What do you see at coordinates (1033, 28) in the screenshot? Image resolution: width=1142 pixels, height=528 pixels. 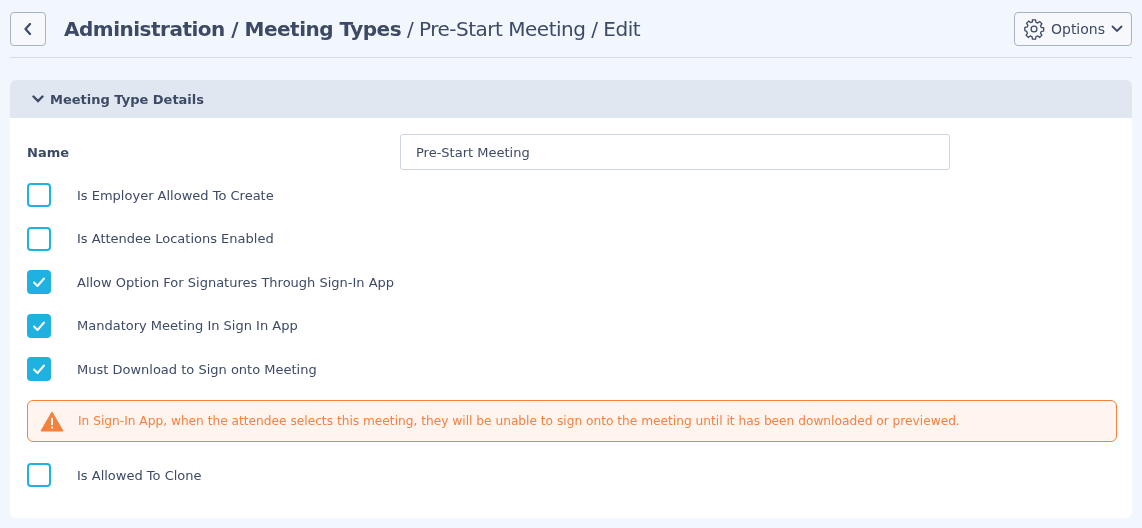 I see `settings-icon` at bounding box center [1033, 28].